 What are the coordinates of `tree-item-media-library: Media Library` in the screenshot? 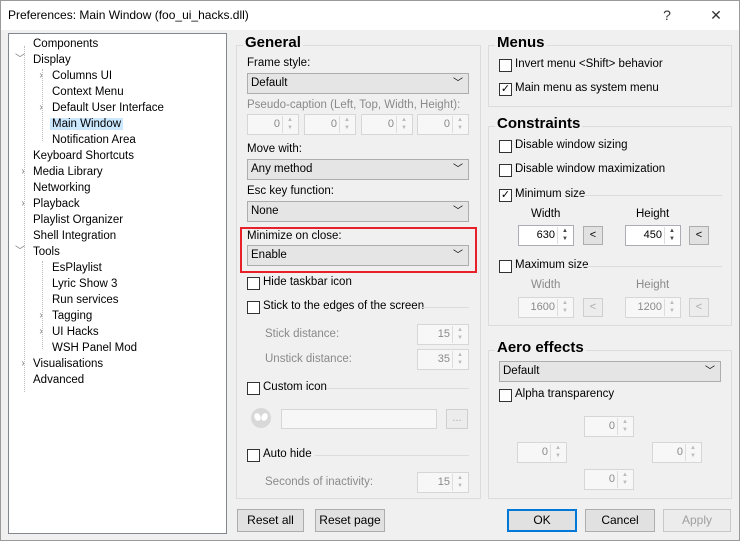 It's located at (68, 172).